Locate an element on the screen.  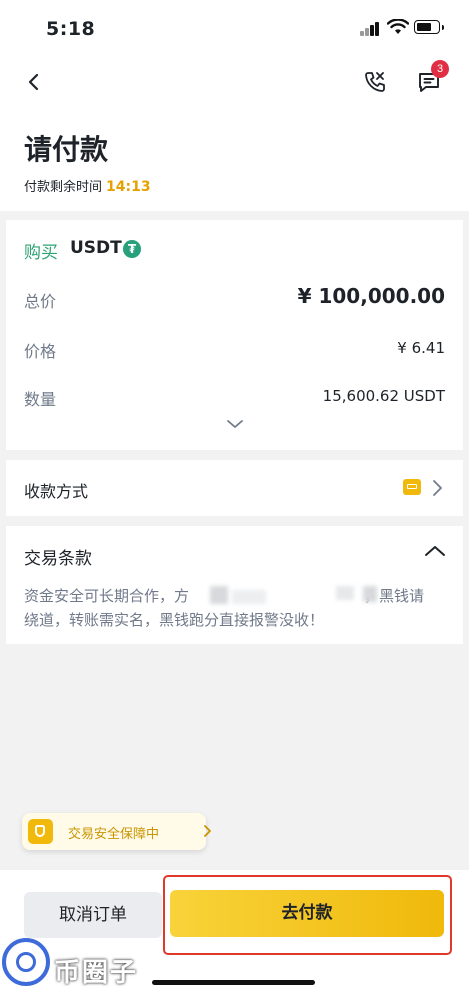
bottom-action-bar: 取消订单 去付款 币圈子 is located at coordinates (234, 935).